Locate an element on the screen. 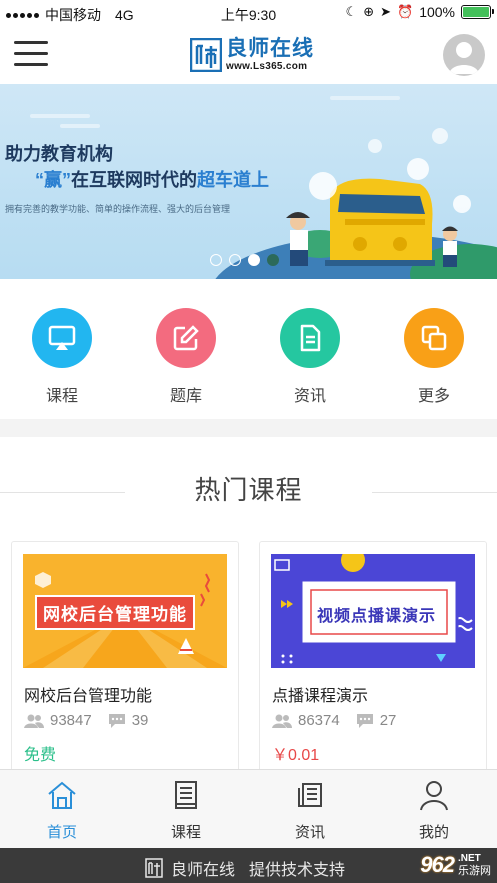 The width and height of the screenshot is (497, 883). course-title: 点播课程演示 is located at coordinates (320, 696).